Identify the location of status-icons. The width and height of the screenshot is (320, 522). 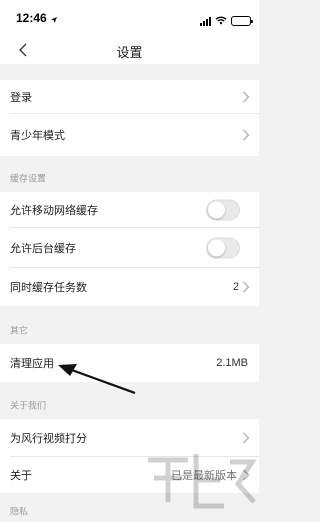
(226, 21).